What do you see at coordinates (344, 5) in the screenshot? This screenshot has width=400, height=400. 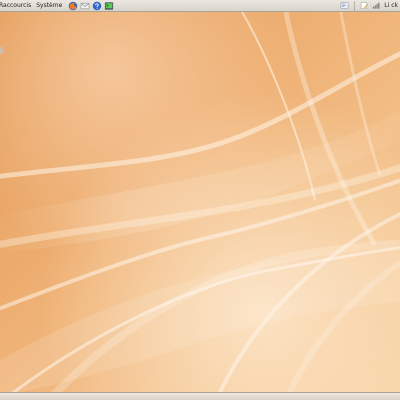 I see `notes-icon` at bounding box center [344, 5].